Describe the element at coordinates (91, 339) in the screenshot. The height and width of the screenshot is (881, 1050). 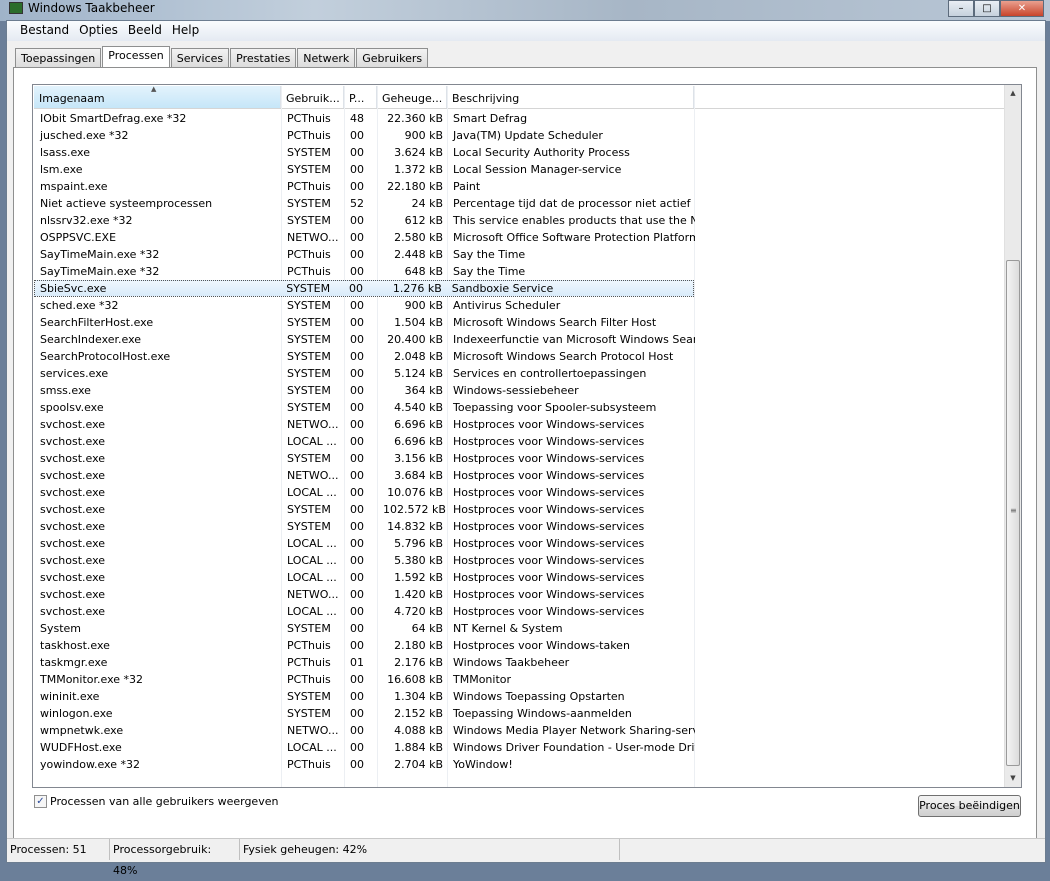
I see `process-name: SearchIndexer.exe` at that location.